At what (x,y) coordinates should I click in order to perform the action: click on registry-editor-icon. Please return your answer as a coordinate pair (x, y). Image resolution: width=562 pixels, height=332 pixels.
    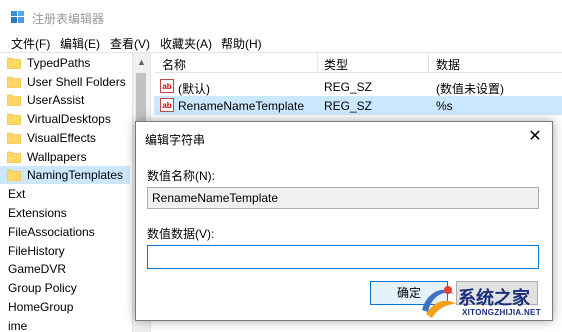
    Looking at the image, I should click on (17, 17).